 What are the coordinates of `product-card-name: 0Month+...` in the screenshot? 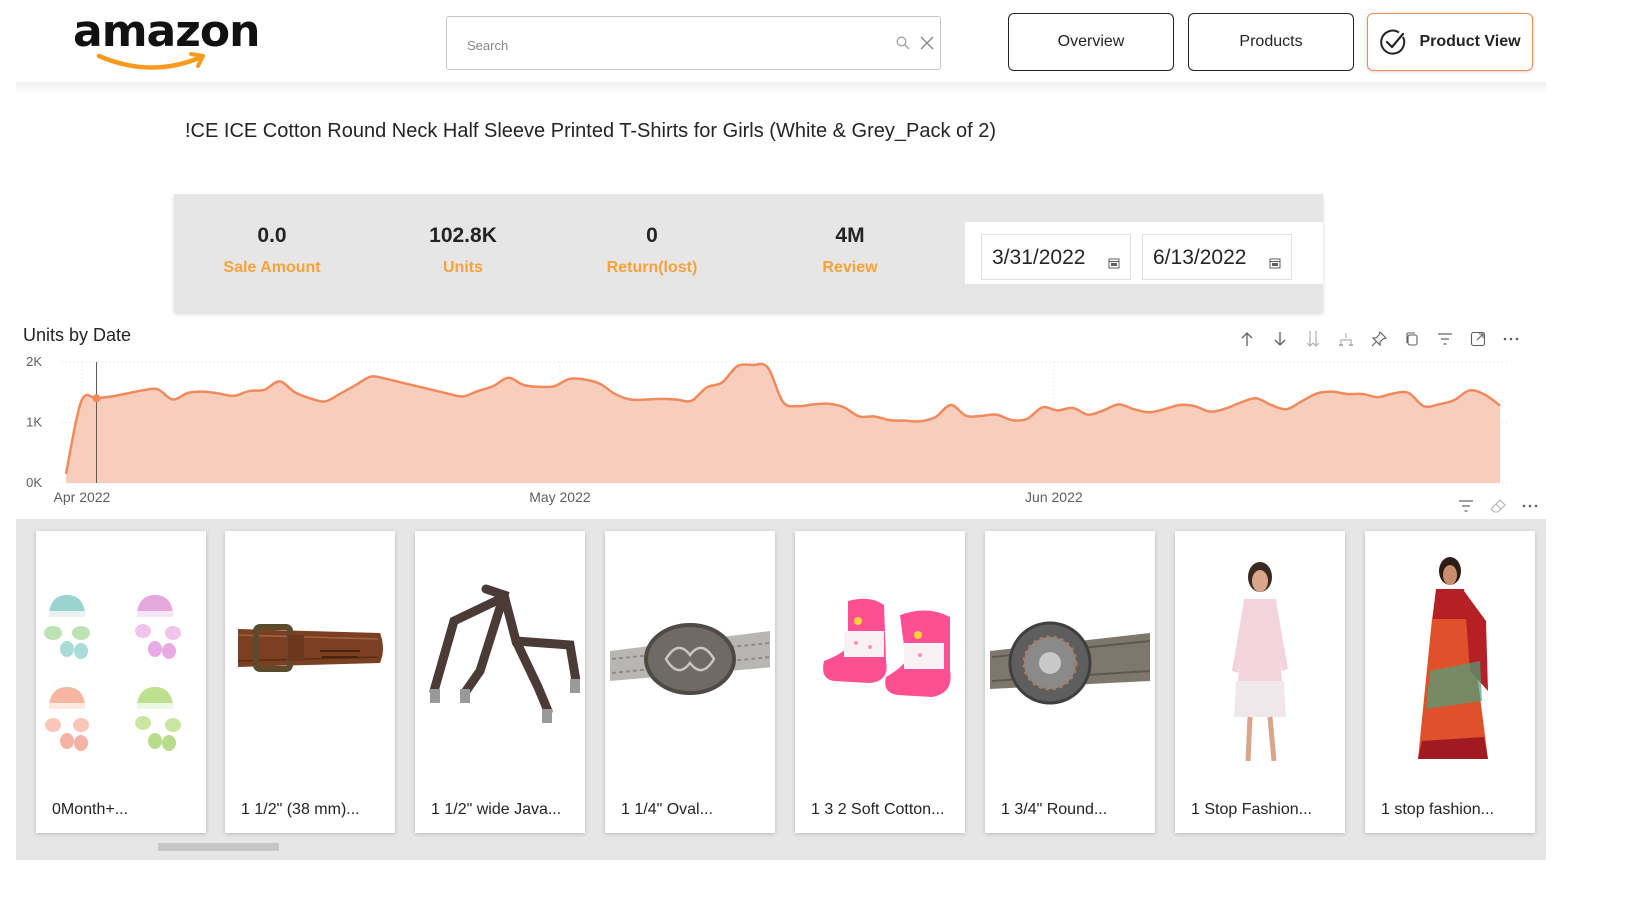 It's located at (90, 809).